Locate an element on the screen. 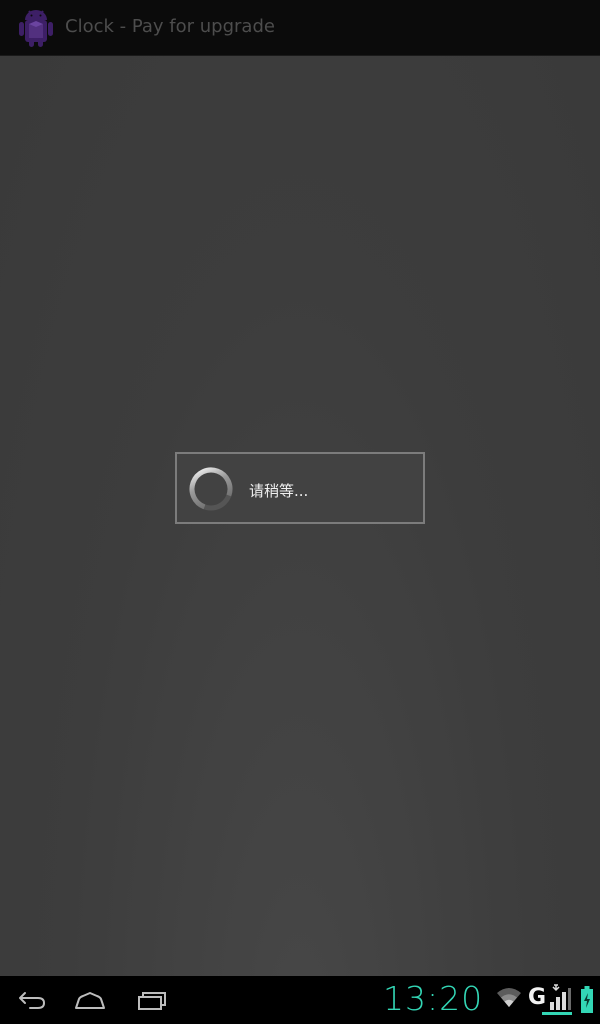 This screenshot has height=1024, width=600. signal-icon is located at coordinates (557, 999).